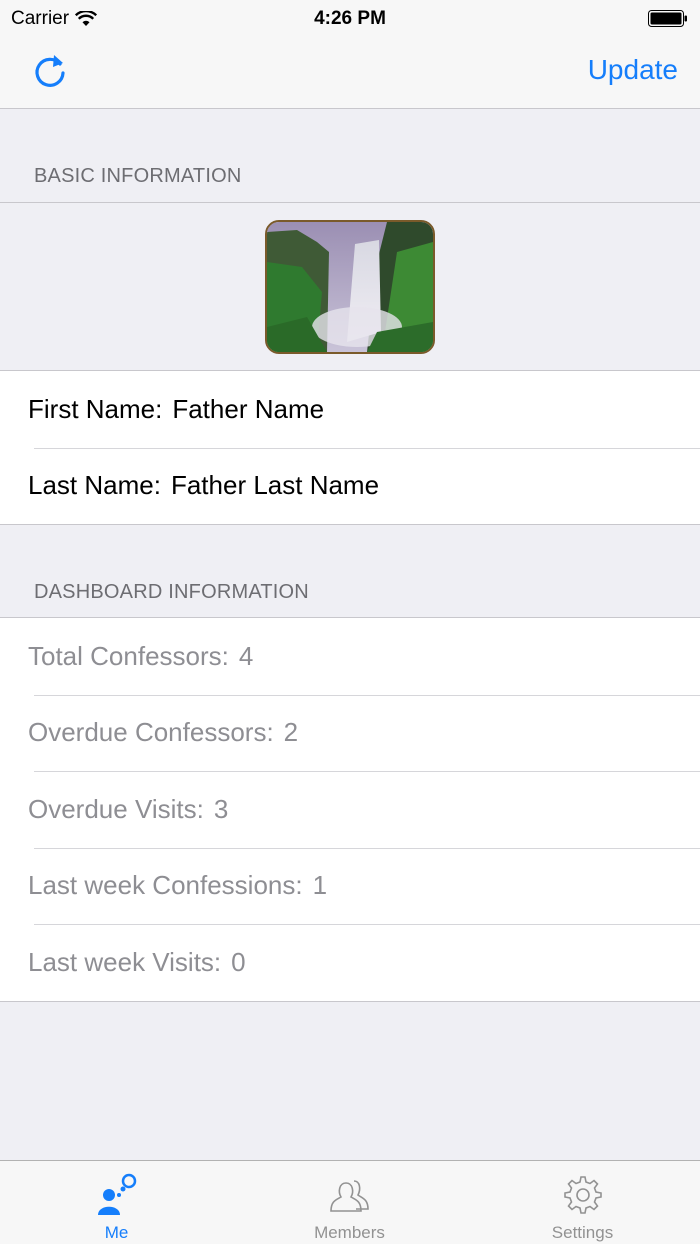  I want to click on navigation-bar: Update, so click(350, 74).